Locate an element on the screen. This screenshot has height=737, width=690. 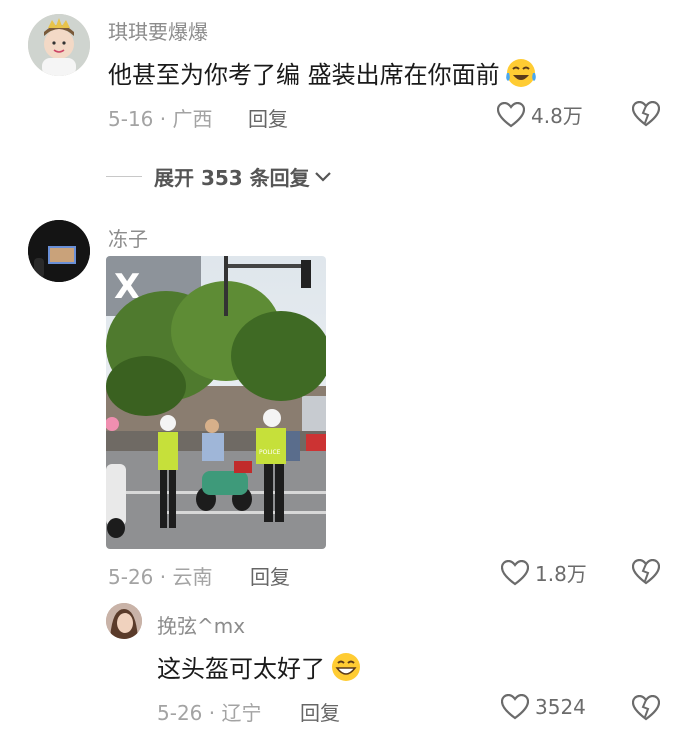
grinning-emoji-icon is located at coordinates (346, 670).